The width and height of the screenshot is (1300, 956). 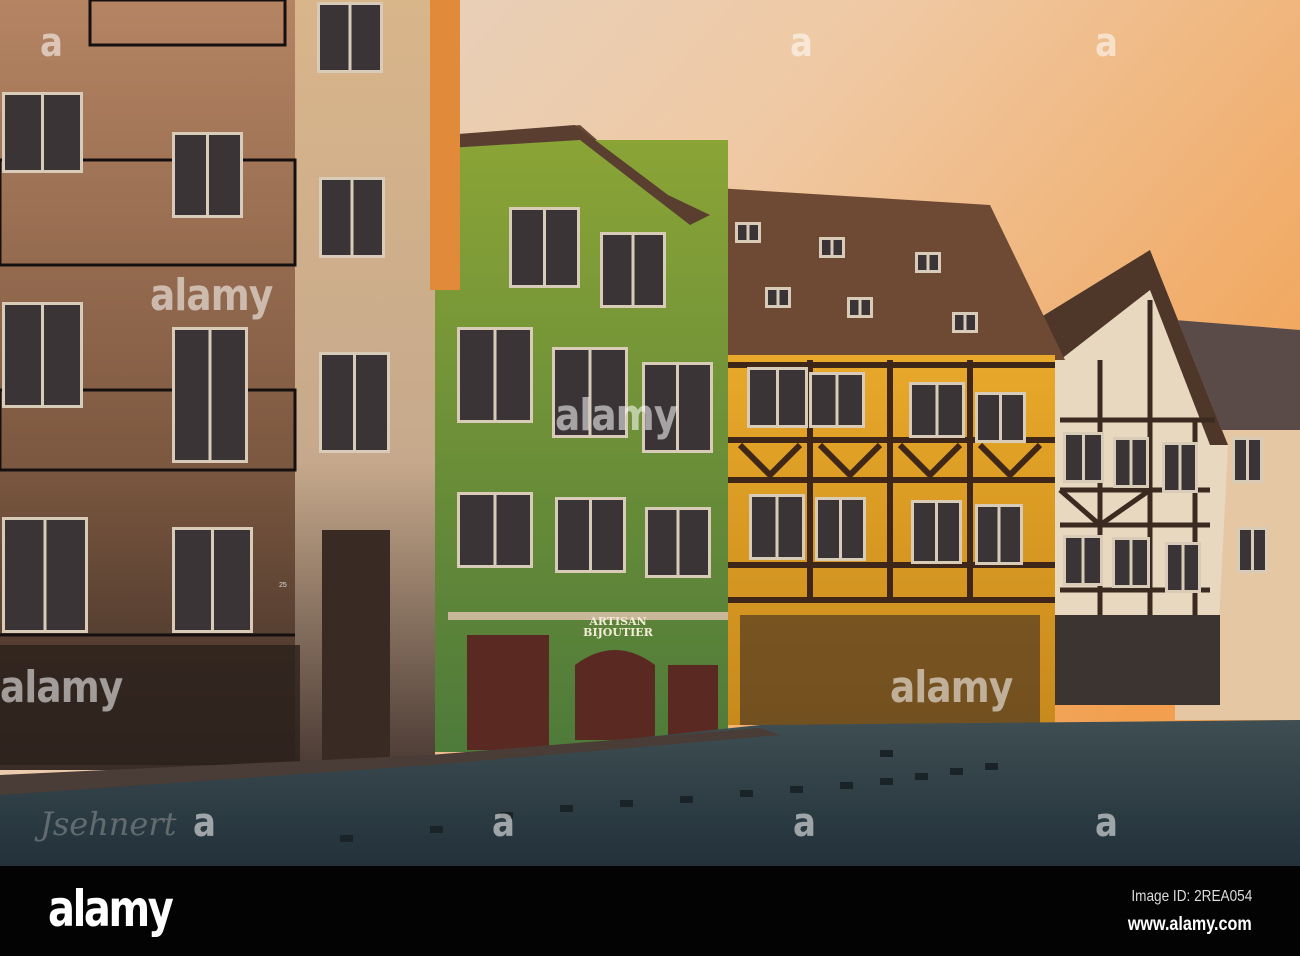 I want to click on photographer-signature: Jsehnert, so click(x=108, y=824).